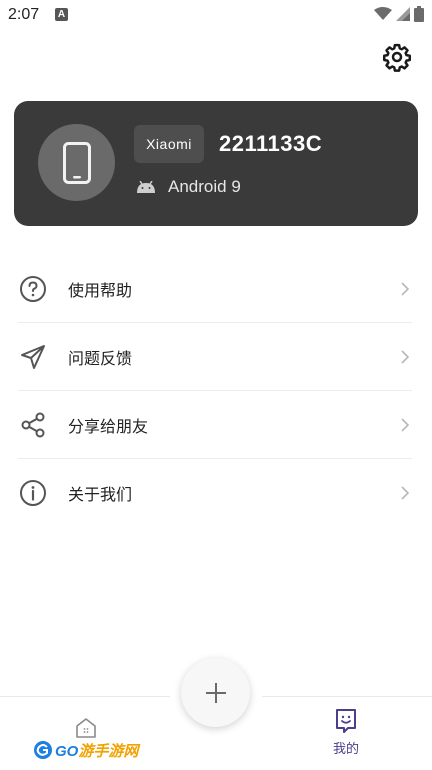 The image size is (432, 770). What do you see at coordinates (61, 14) in the screenshot?
I see `notification-icon: A` at bounding box center [61, 14].